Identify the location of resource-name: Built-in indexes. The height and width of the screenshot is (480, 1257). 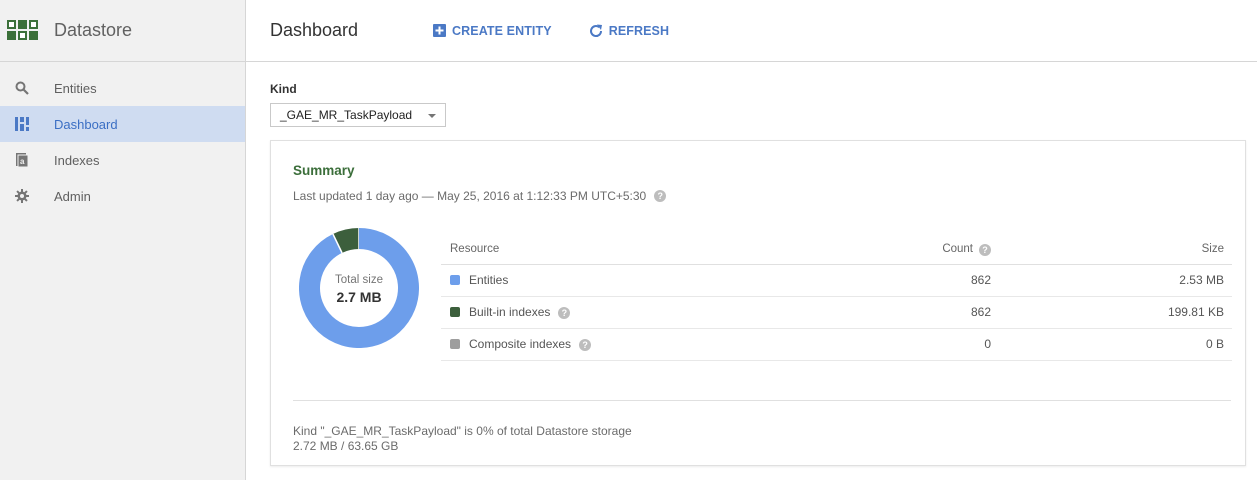
(510, 312).